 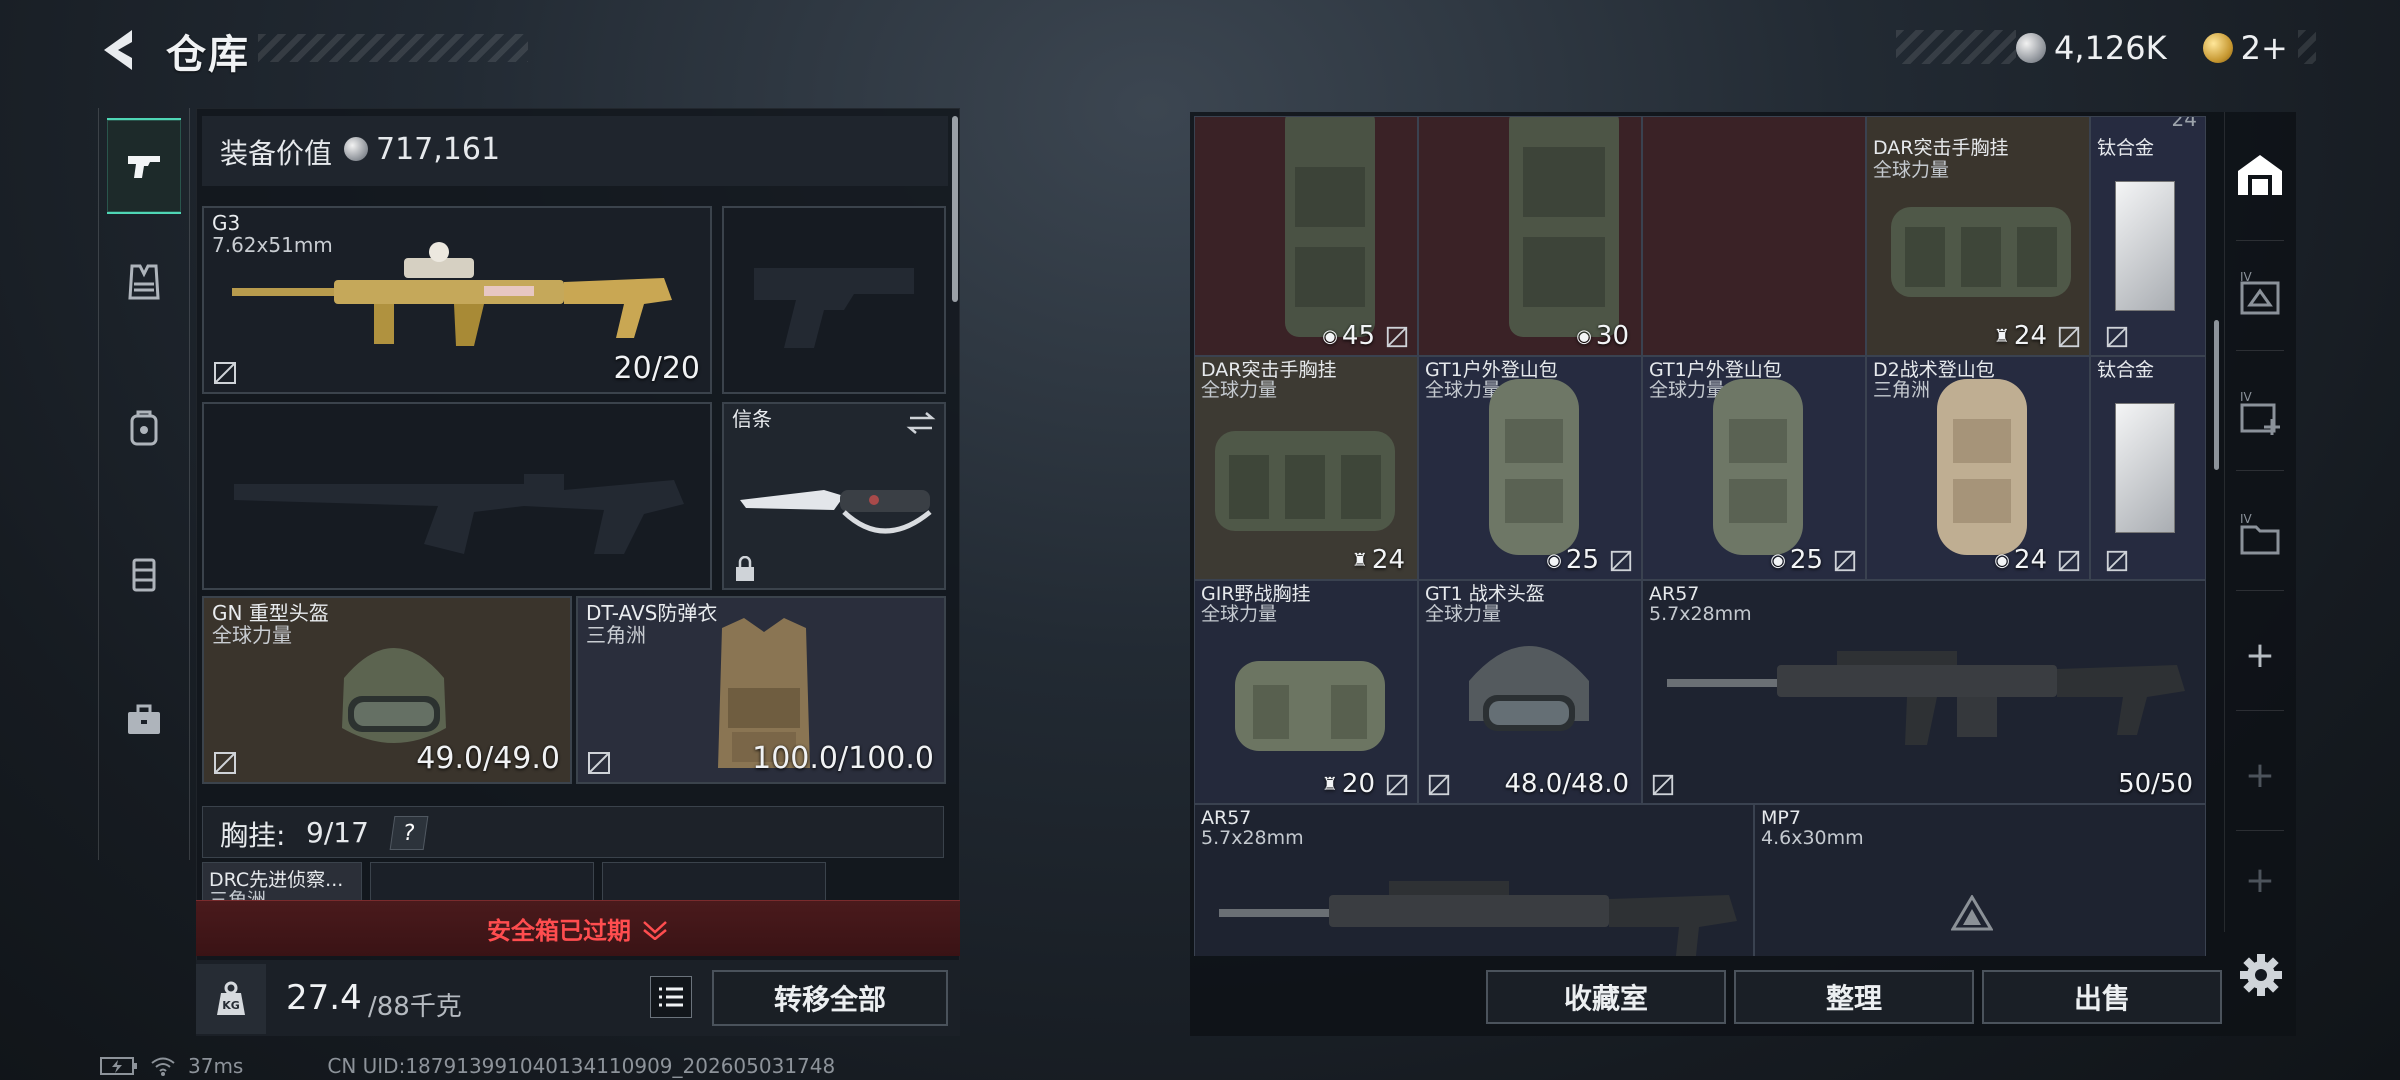 What do you see at coordinates (1941, 148) in the screenshot?
I see `item-name: DAR突击手胸挂` at bounding box center [1941, 148].